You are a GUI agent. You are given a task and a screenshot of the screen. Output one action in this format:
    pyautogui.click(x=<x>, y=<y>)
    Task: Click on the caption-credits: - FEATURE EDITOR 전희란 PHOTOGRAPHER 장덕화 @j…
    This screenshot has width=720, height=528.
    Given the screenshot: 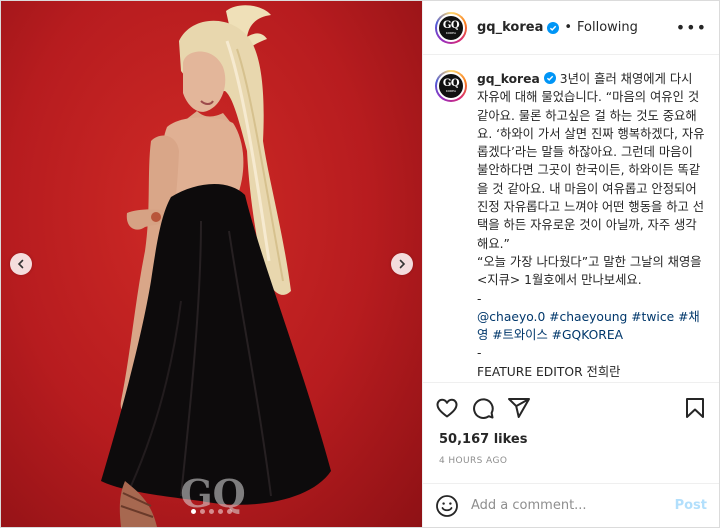 What is the action you would take?
    pyautogui.click(x=549, y=362)
    